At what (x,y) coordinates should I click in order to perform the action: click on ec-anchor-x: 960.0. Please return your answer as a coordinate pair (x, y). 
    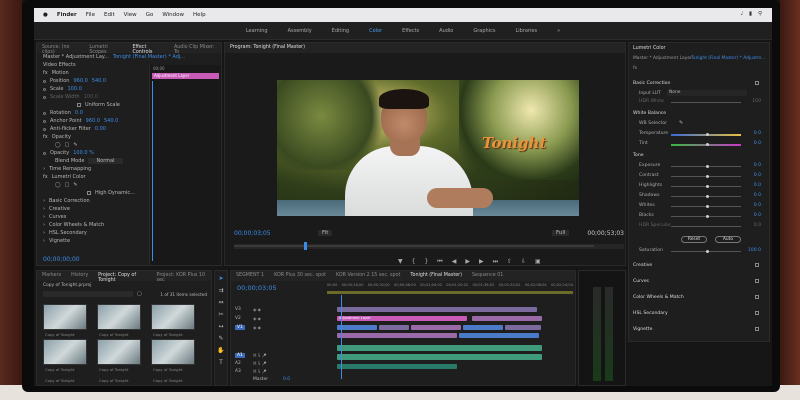
    Looking at the image, I should click on (93, 121).